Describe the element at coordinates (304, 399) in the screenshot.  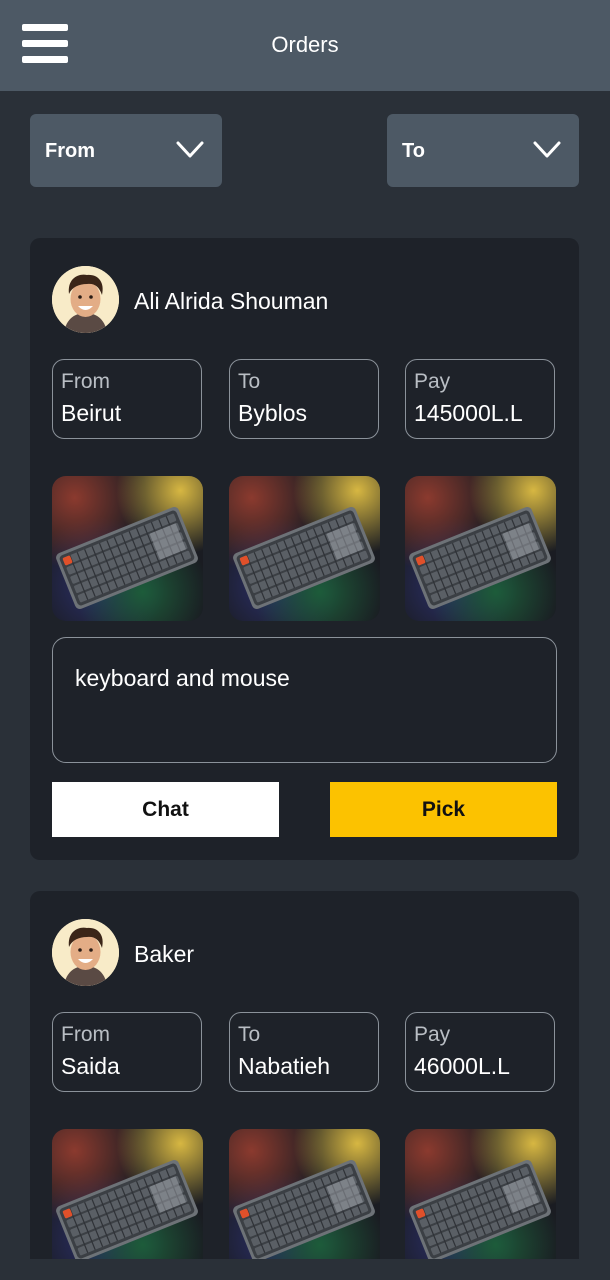
I see `to-field: To Byblos` at that location.